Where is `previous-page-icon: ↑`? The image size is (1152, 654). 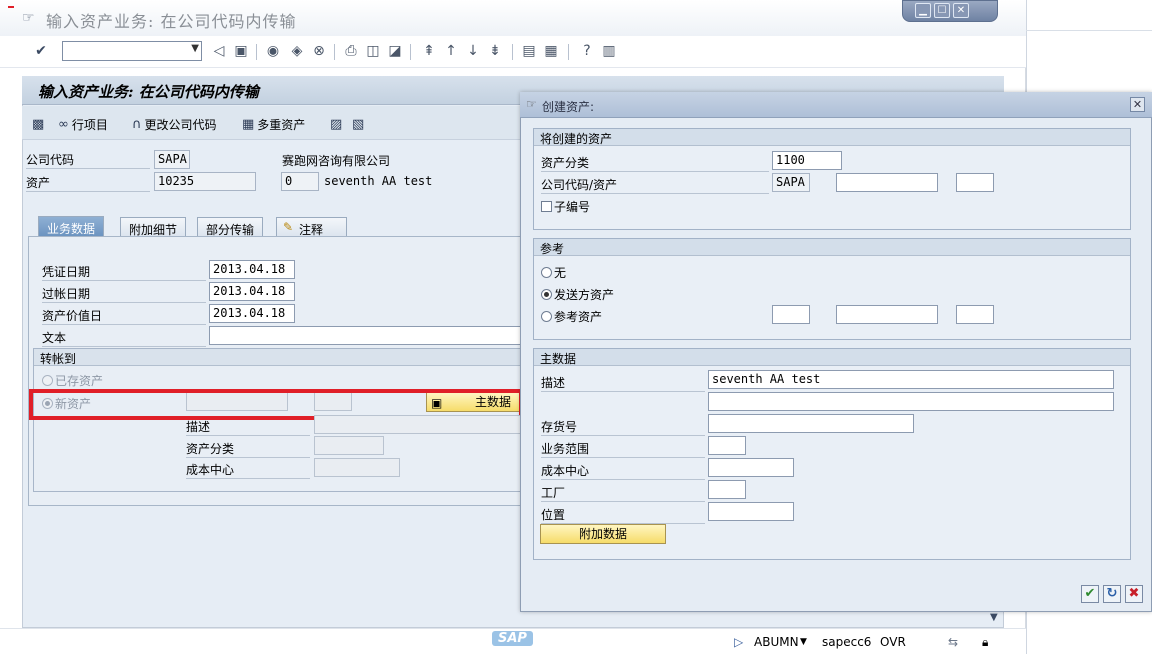
previous-page-icon: ↑ is located at coordinates (451, 51).